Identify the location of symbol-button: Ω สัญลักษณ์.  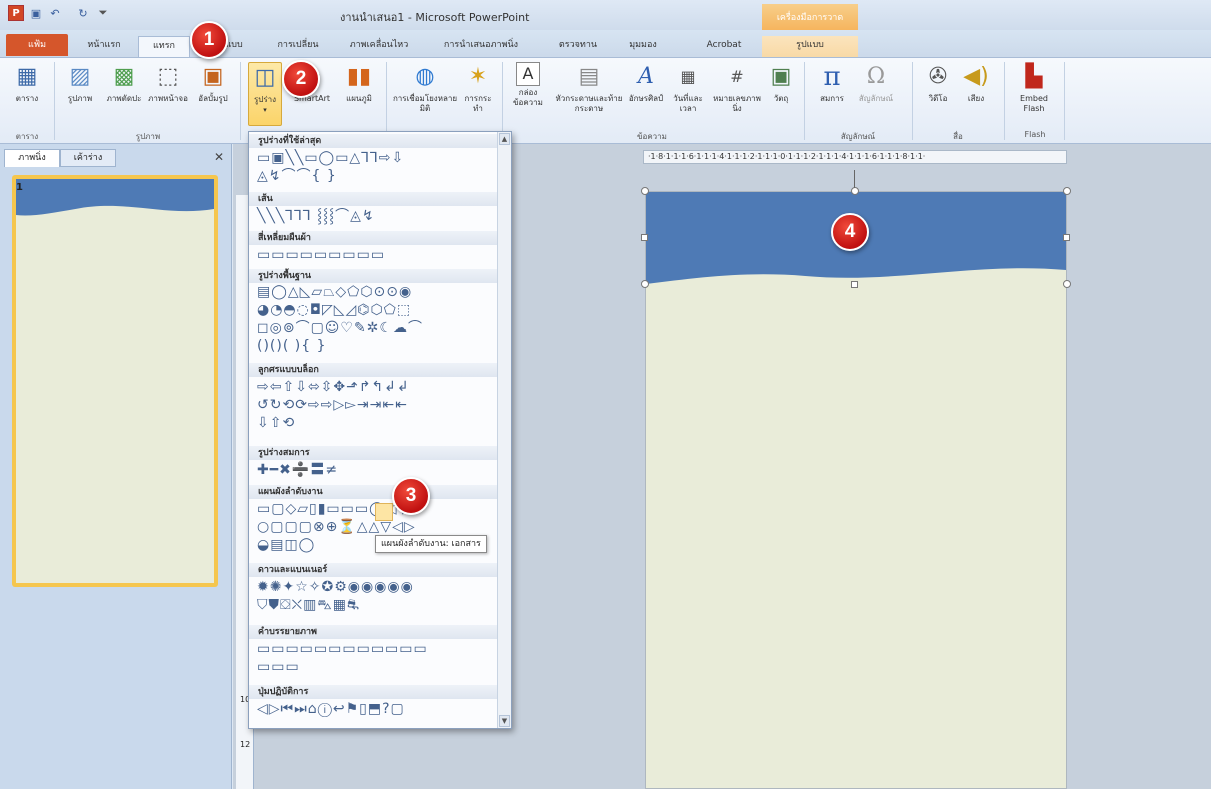
(876, 83).